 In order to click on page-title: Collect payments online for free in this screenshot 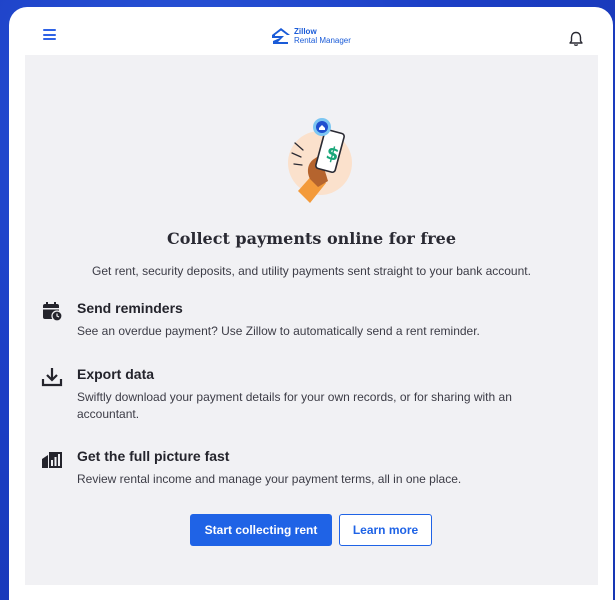, I will do `click(311, 238)`.